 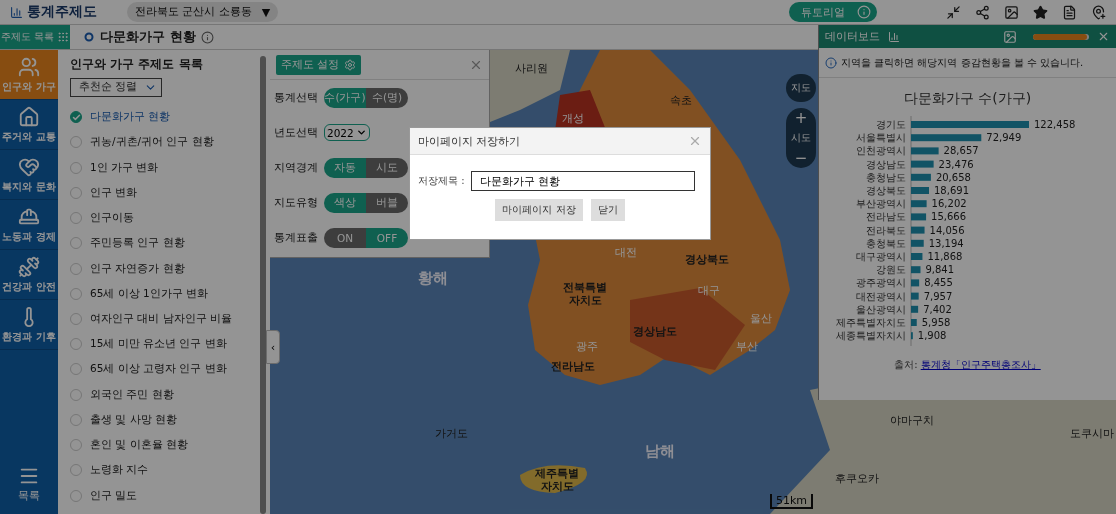 What do you see at coordinates (273, 347) in the screenshot?
I see `collapse-button: ‹` at bounding box center [273, 347].